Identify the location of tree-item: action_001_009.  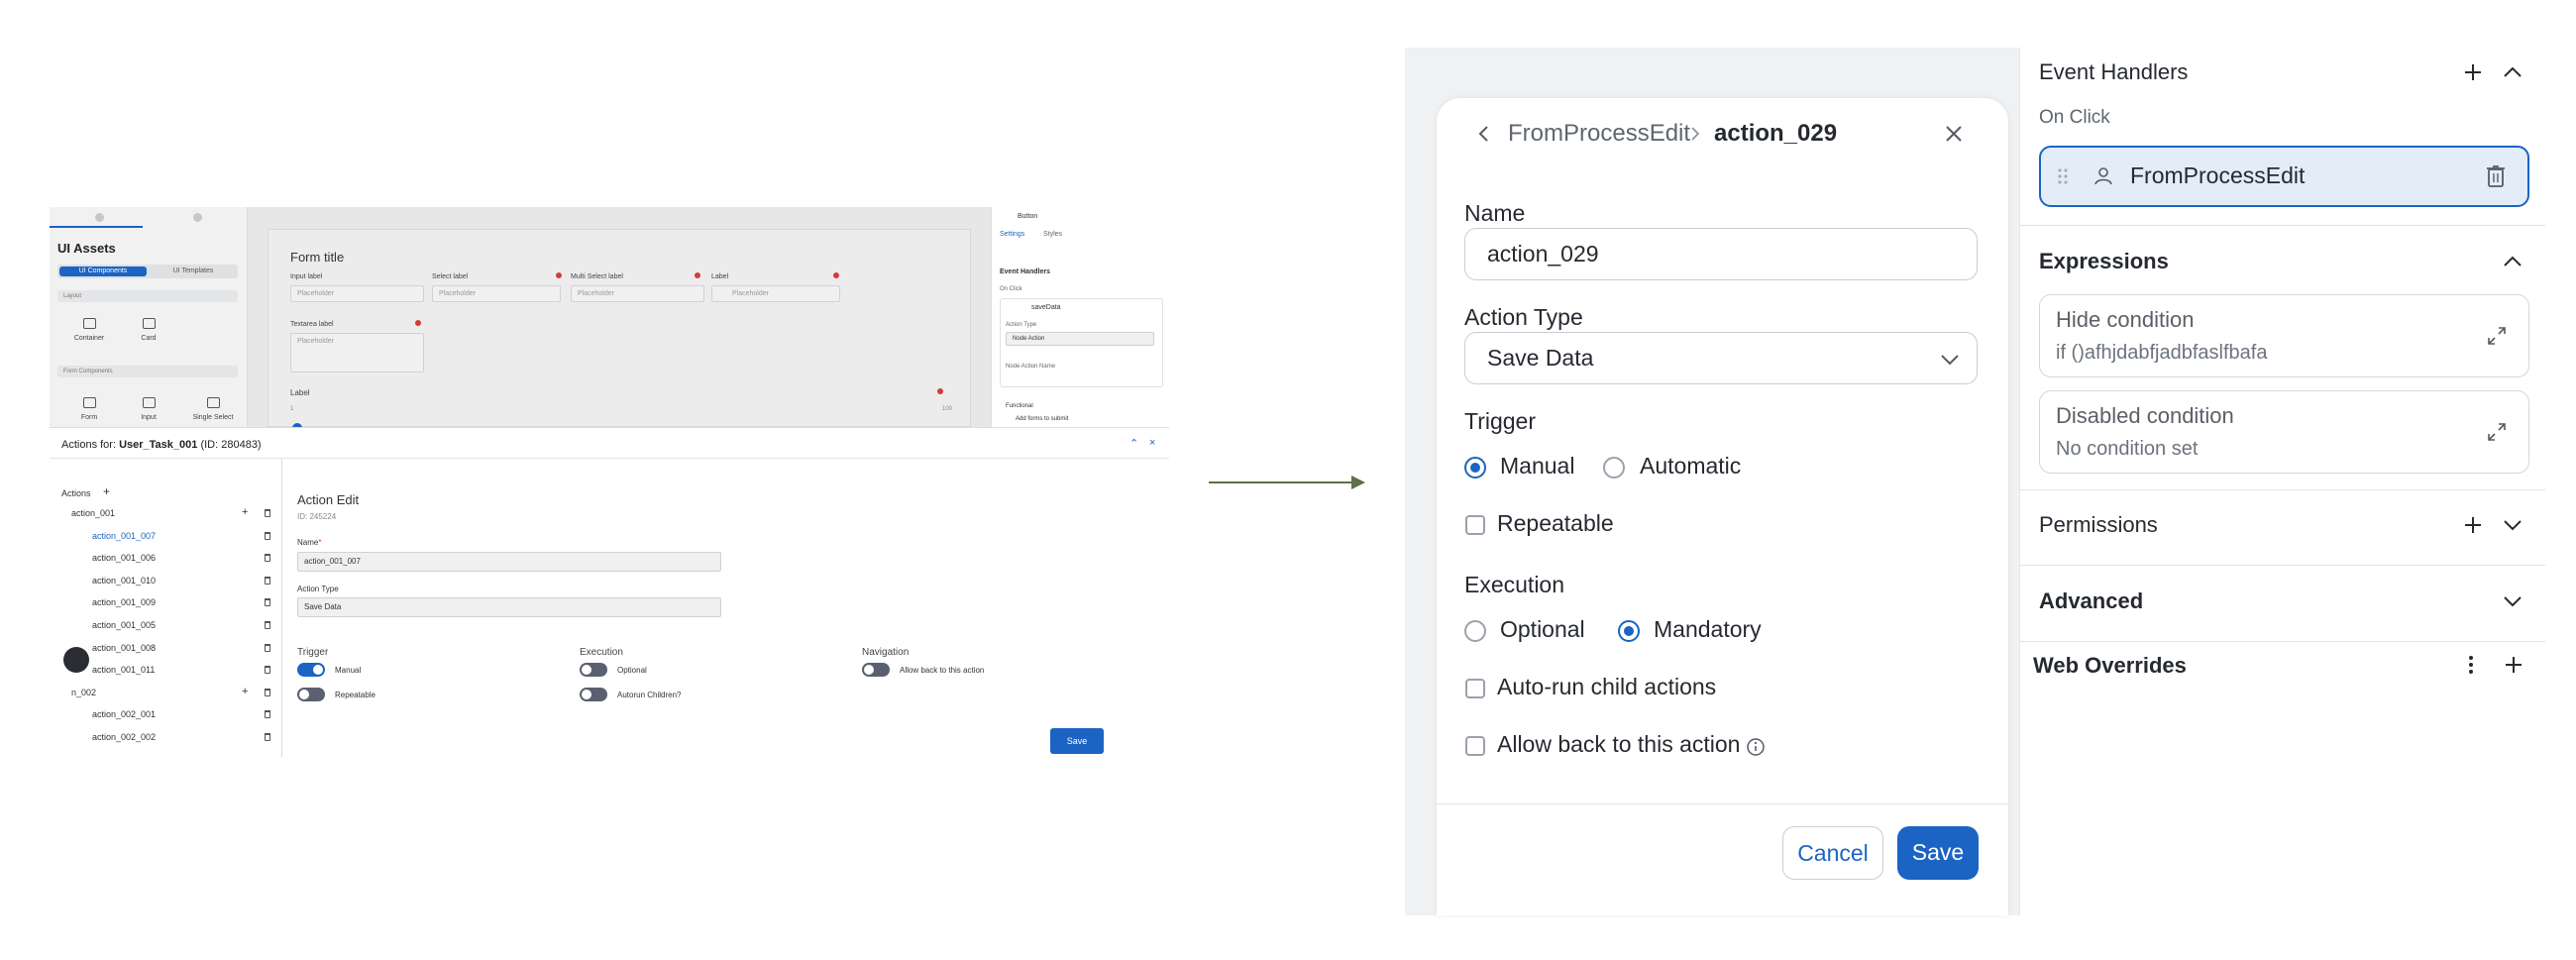
(124, 602).